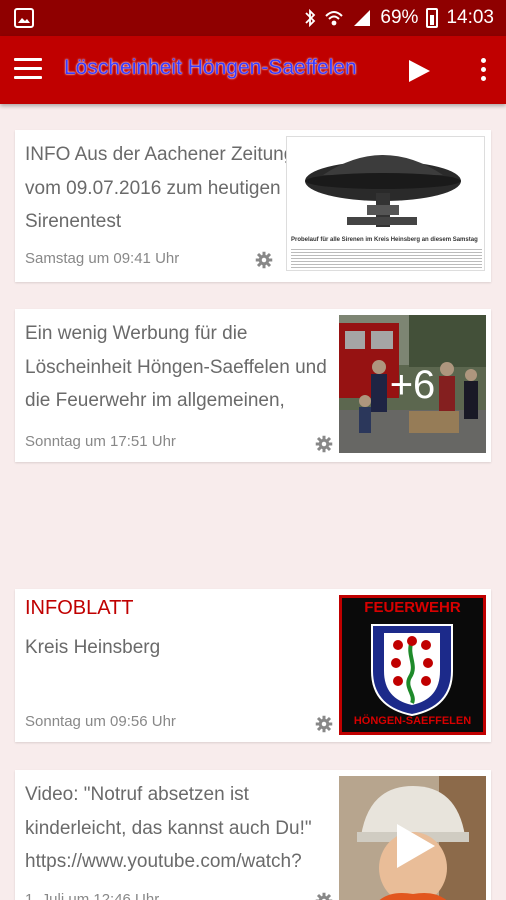 This screenshot has width=506, height=900. Describe the element at coordinates (310, 18) in the screenshot. I see `bluetooth-icon` at that location.